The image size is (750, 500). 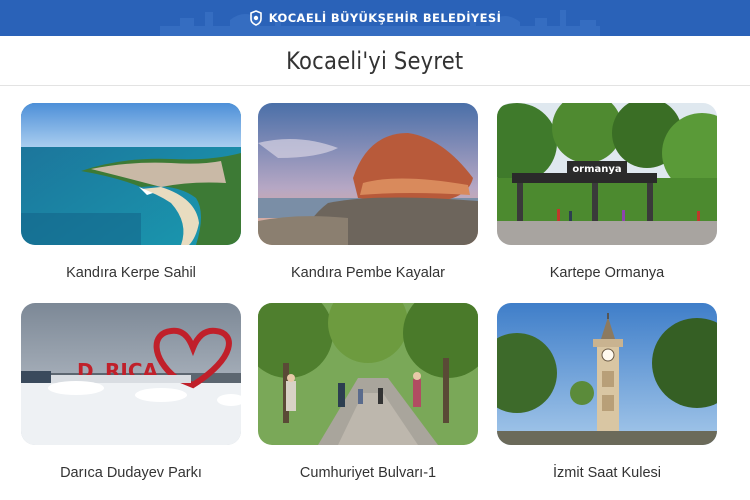 I want to click on municipality-logo-icon, so click(x=255, y=18).